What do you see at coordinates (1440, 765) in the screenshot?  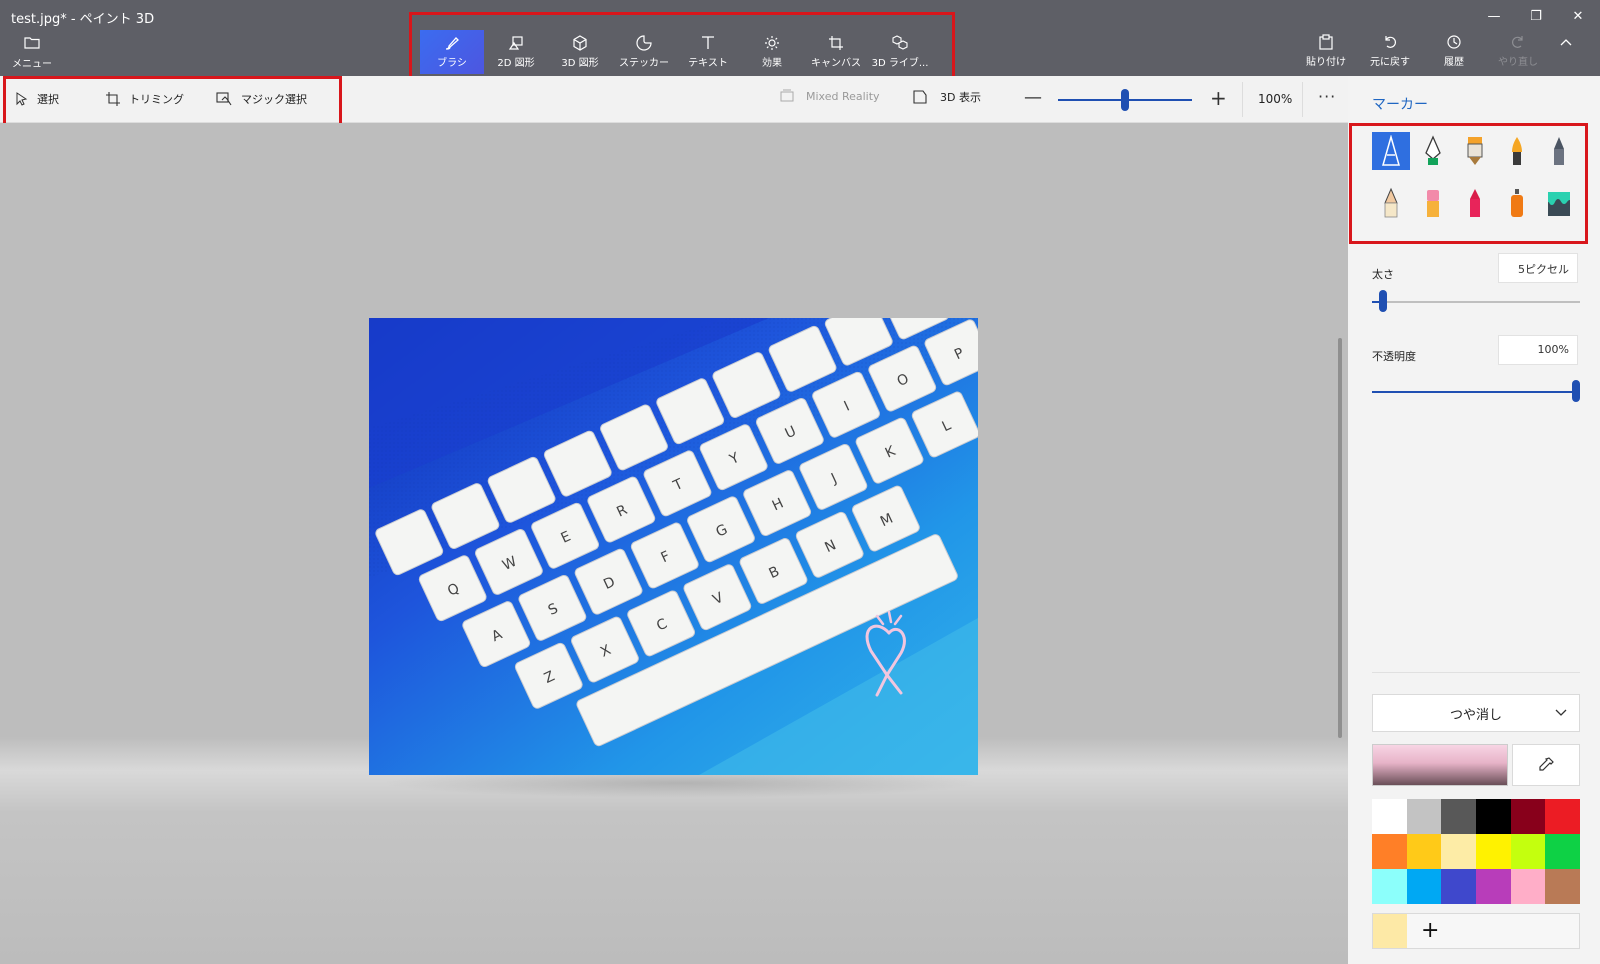 I see `current-color-swatch` at bounding box center [1440, 765].